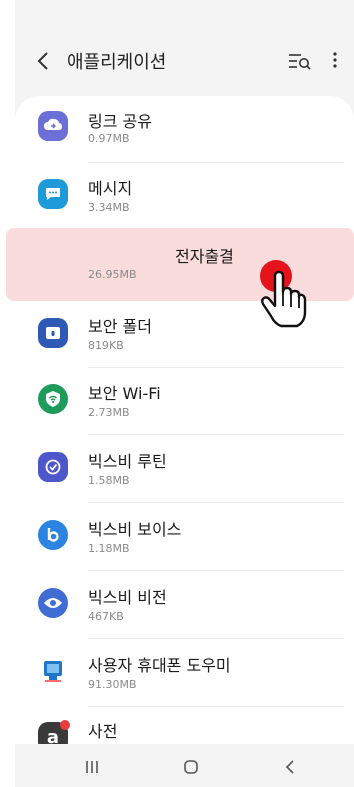  I want to click on list-item: 사용자 휴대폰 도우미 91.30MB, so click(184, 673).